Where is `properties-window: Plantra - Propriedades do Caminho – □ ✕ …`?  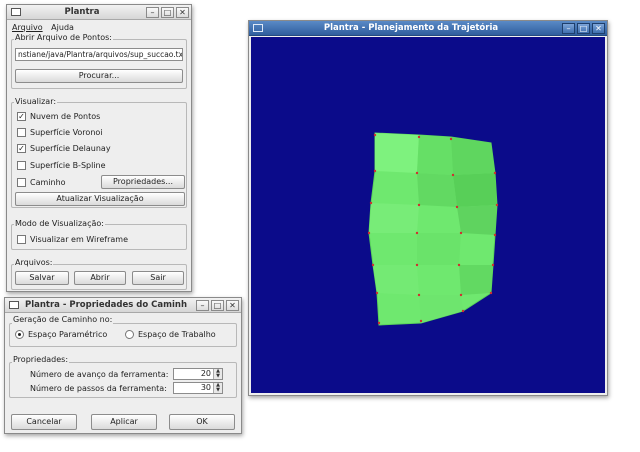
properties-window: Plantra - Propriedades do Caminho – □ ✕ … is located at coordinates (123, 365).